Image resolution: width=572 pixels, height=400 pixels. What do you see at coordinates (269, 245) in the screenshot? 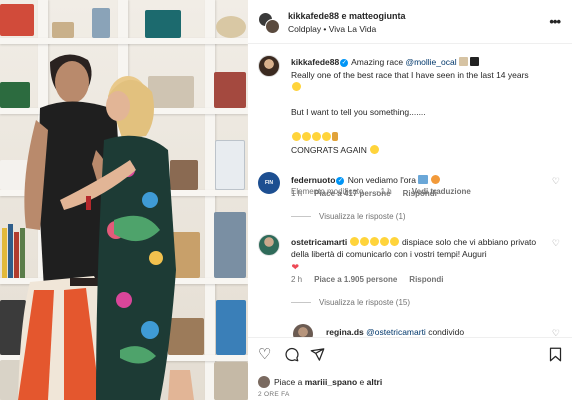
I see `comment-avatar` at bounding box center [269, 245].